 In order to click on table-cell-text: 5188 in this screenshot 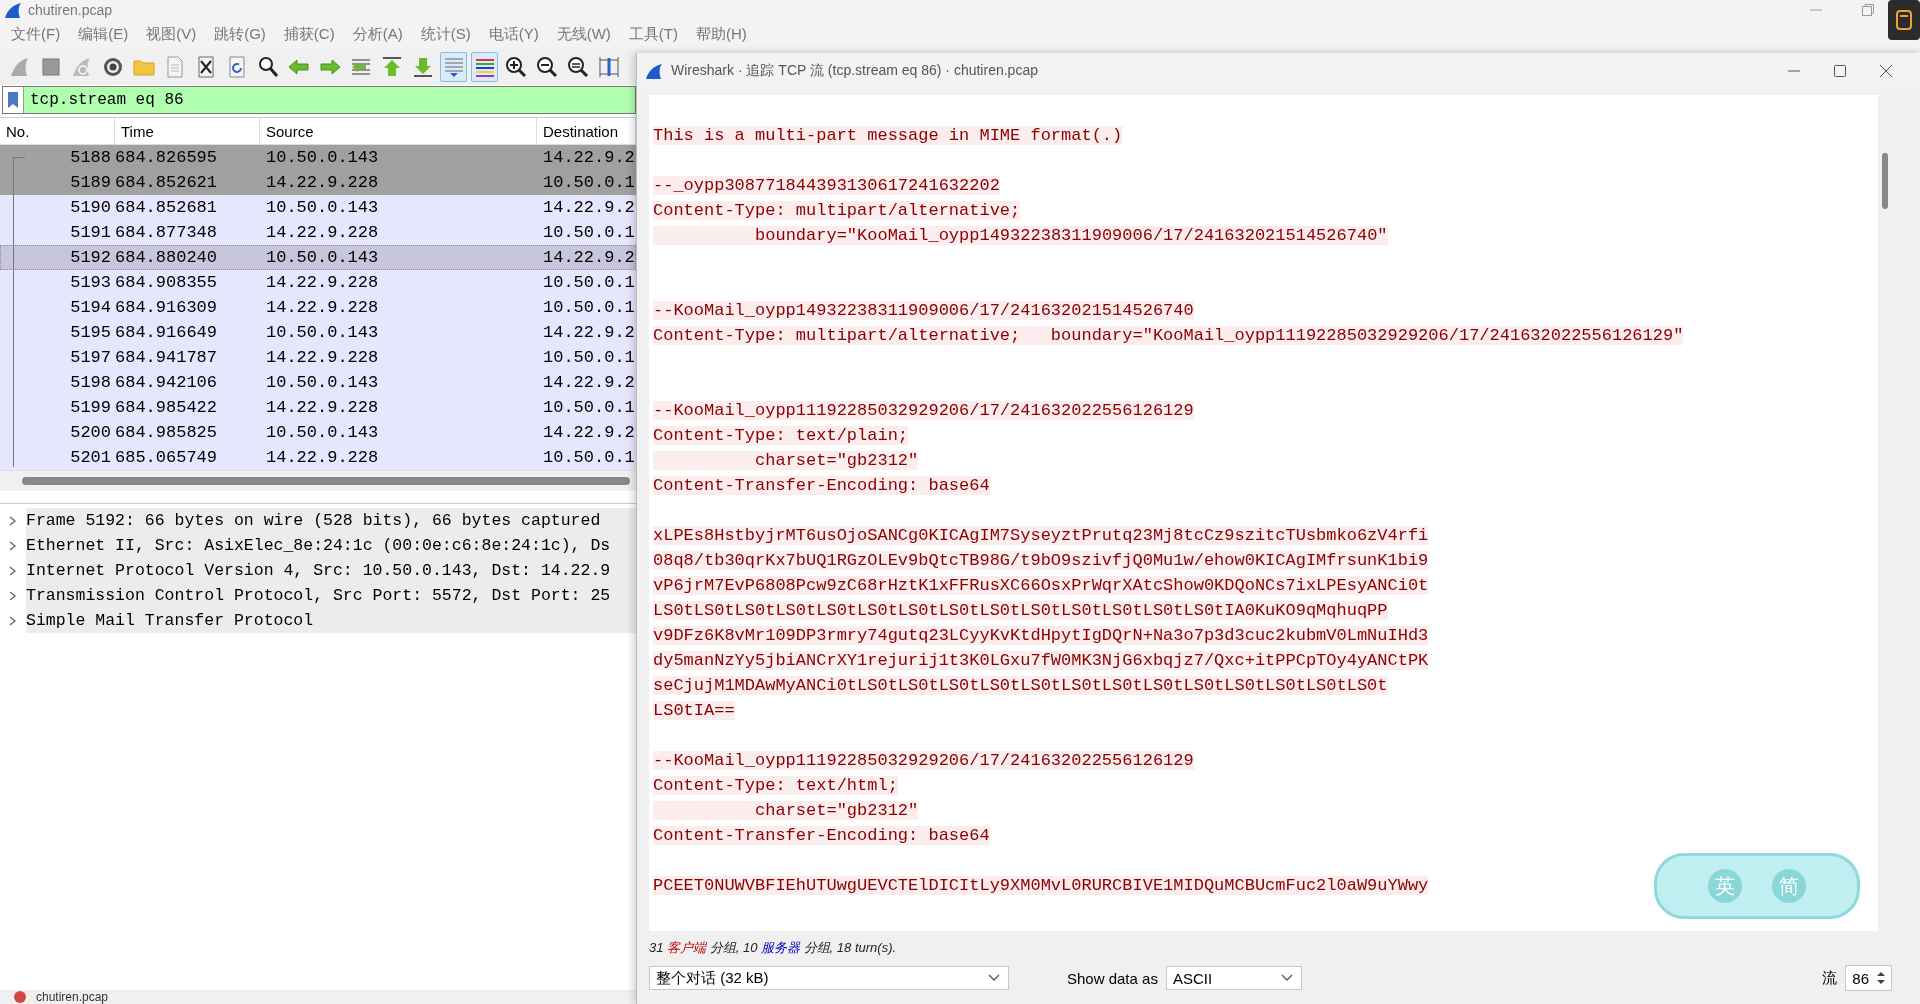, I will do `click(90, 157)`.